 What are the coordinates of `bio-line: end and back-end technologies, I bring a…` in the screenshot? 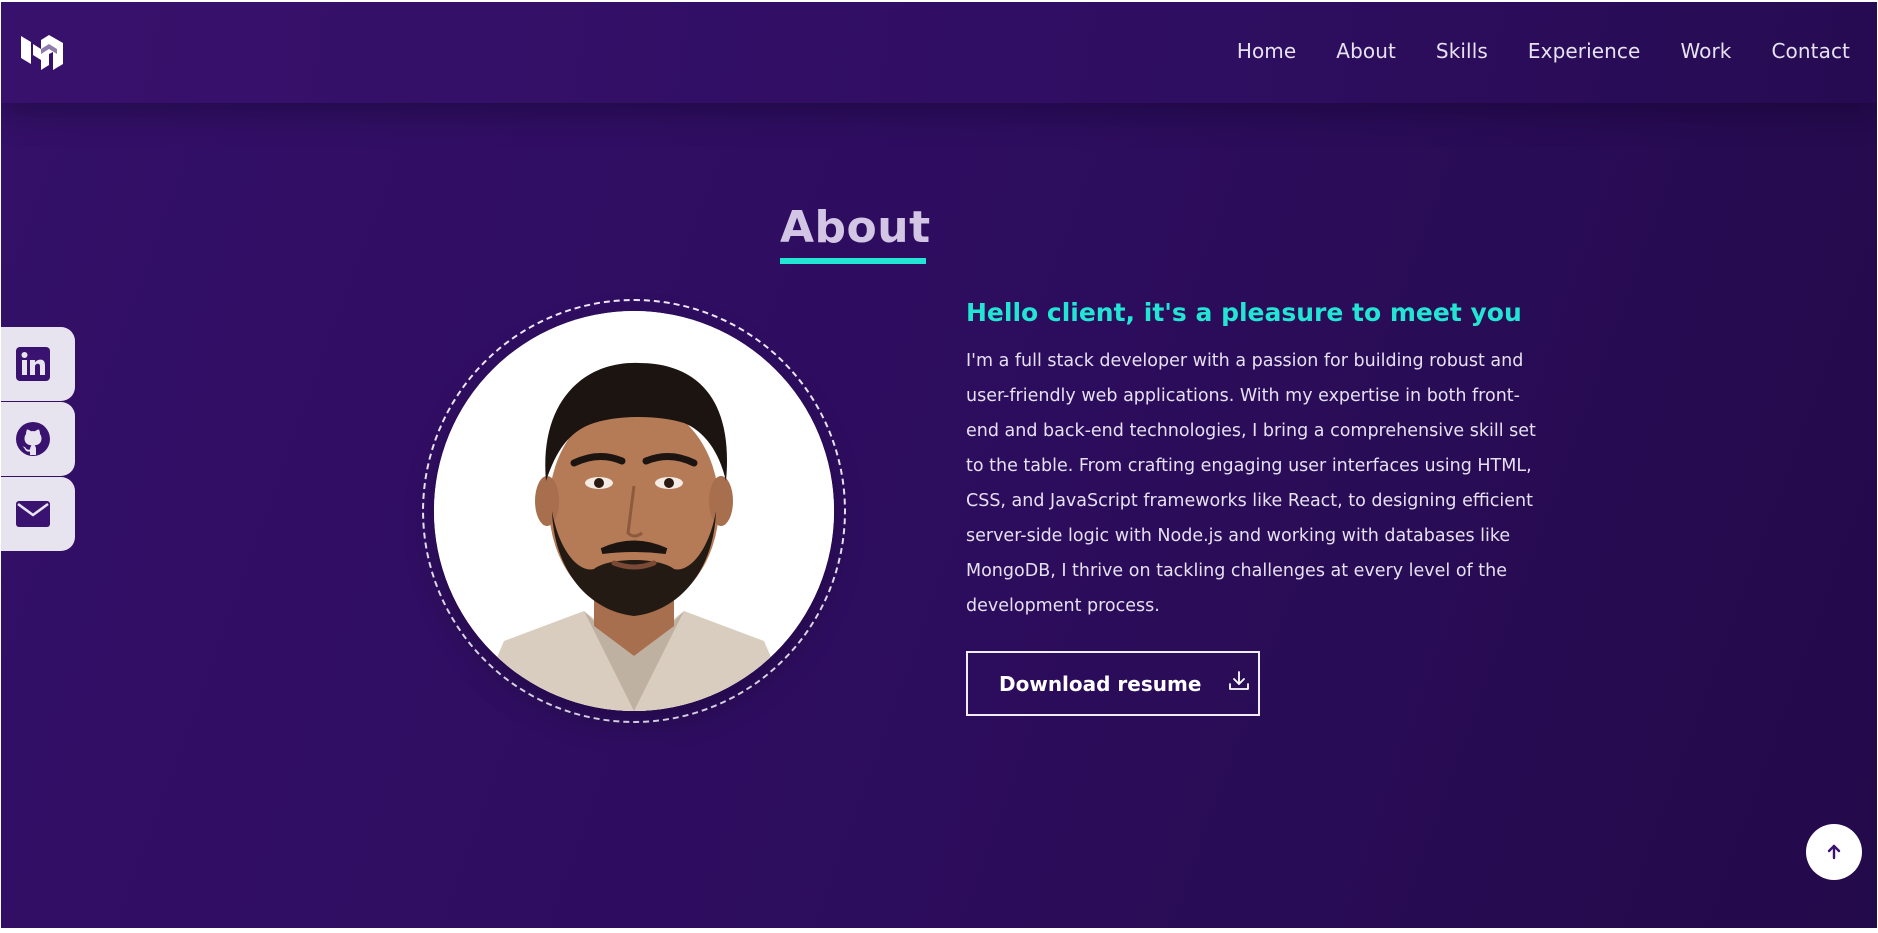 It's located at (1251, 431).